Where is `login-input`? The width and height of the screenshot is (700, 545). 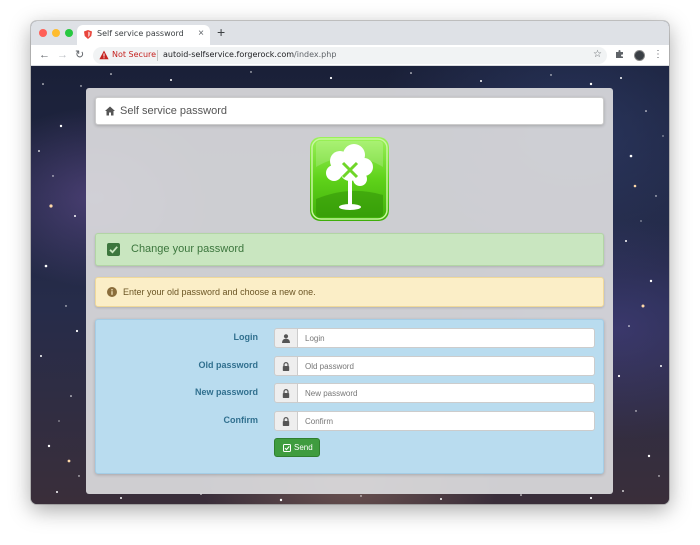
login-input is located at coordinates (446, 338).